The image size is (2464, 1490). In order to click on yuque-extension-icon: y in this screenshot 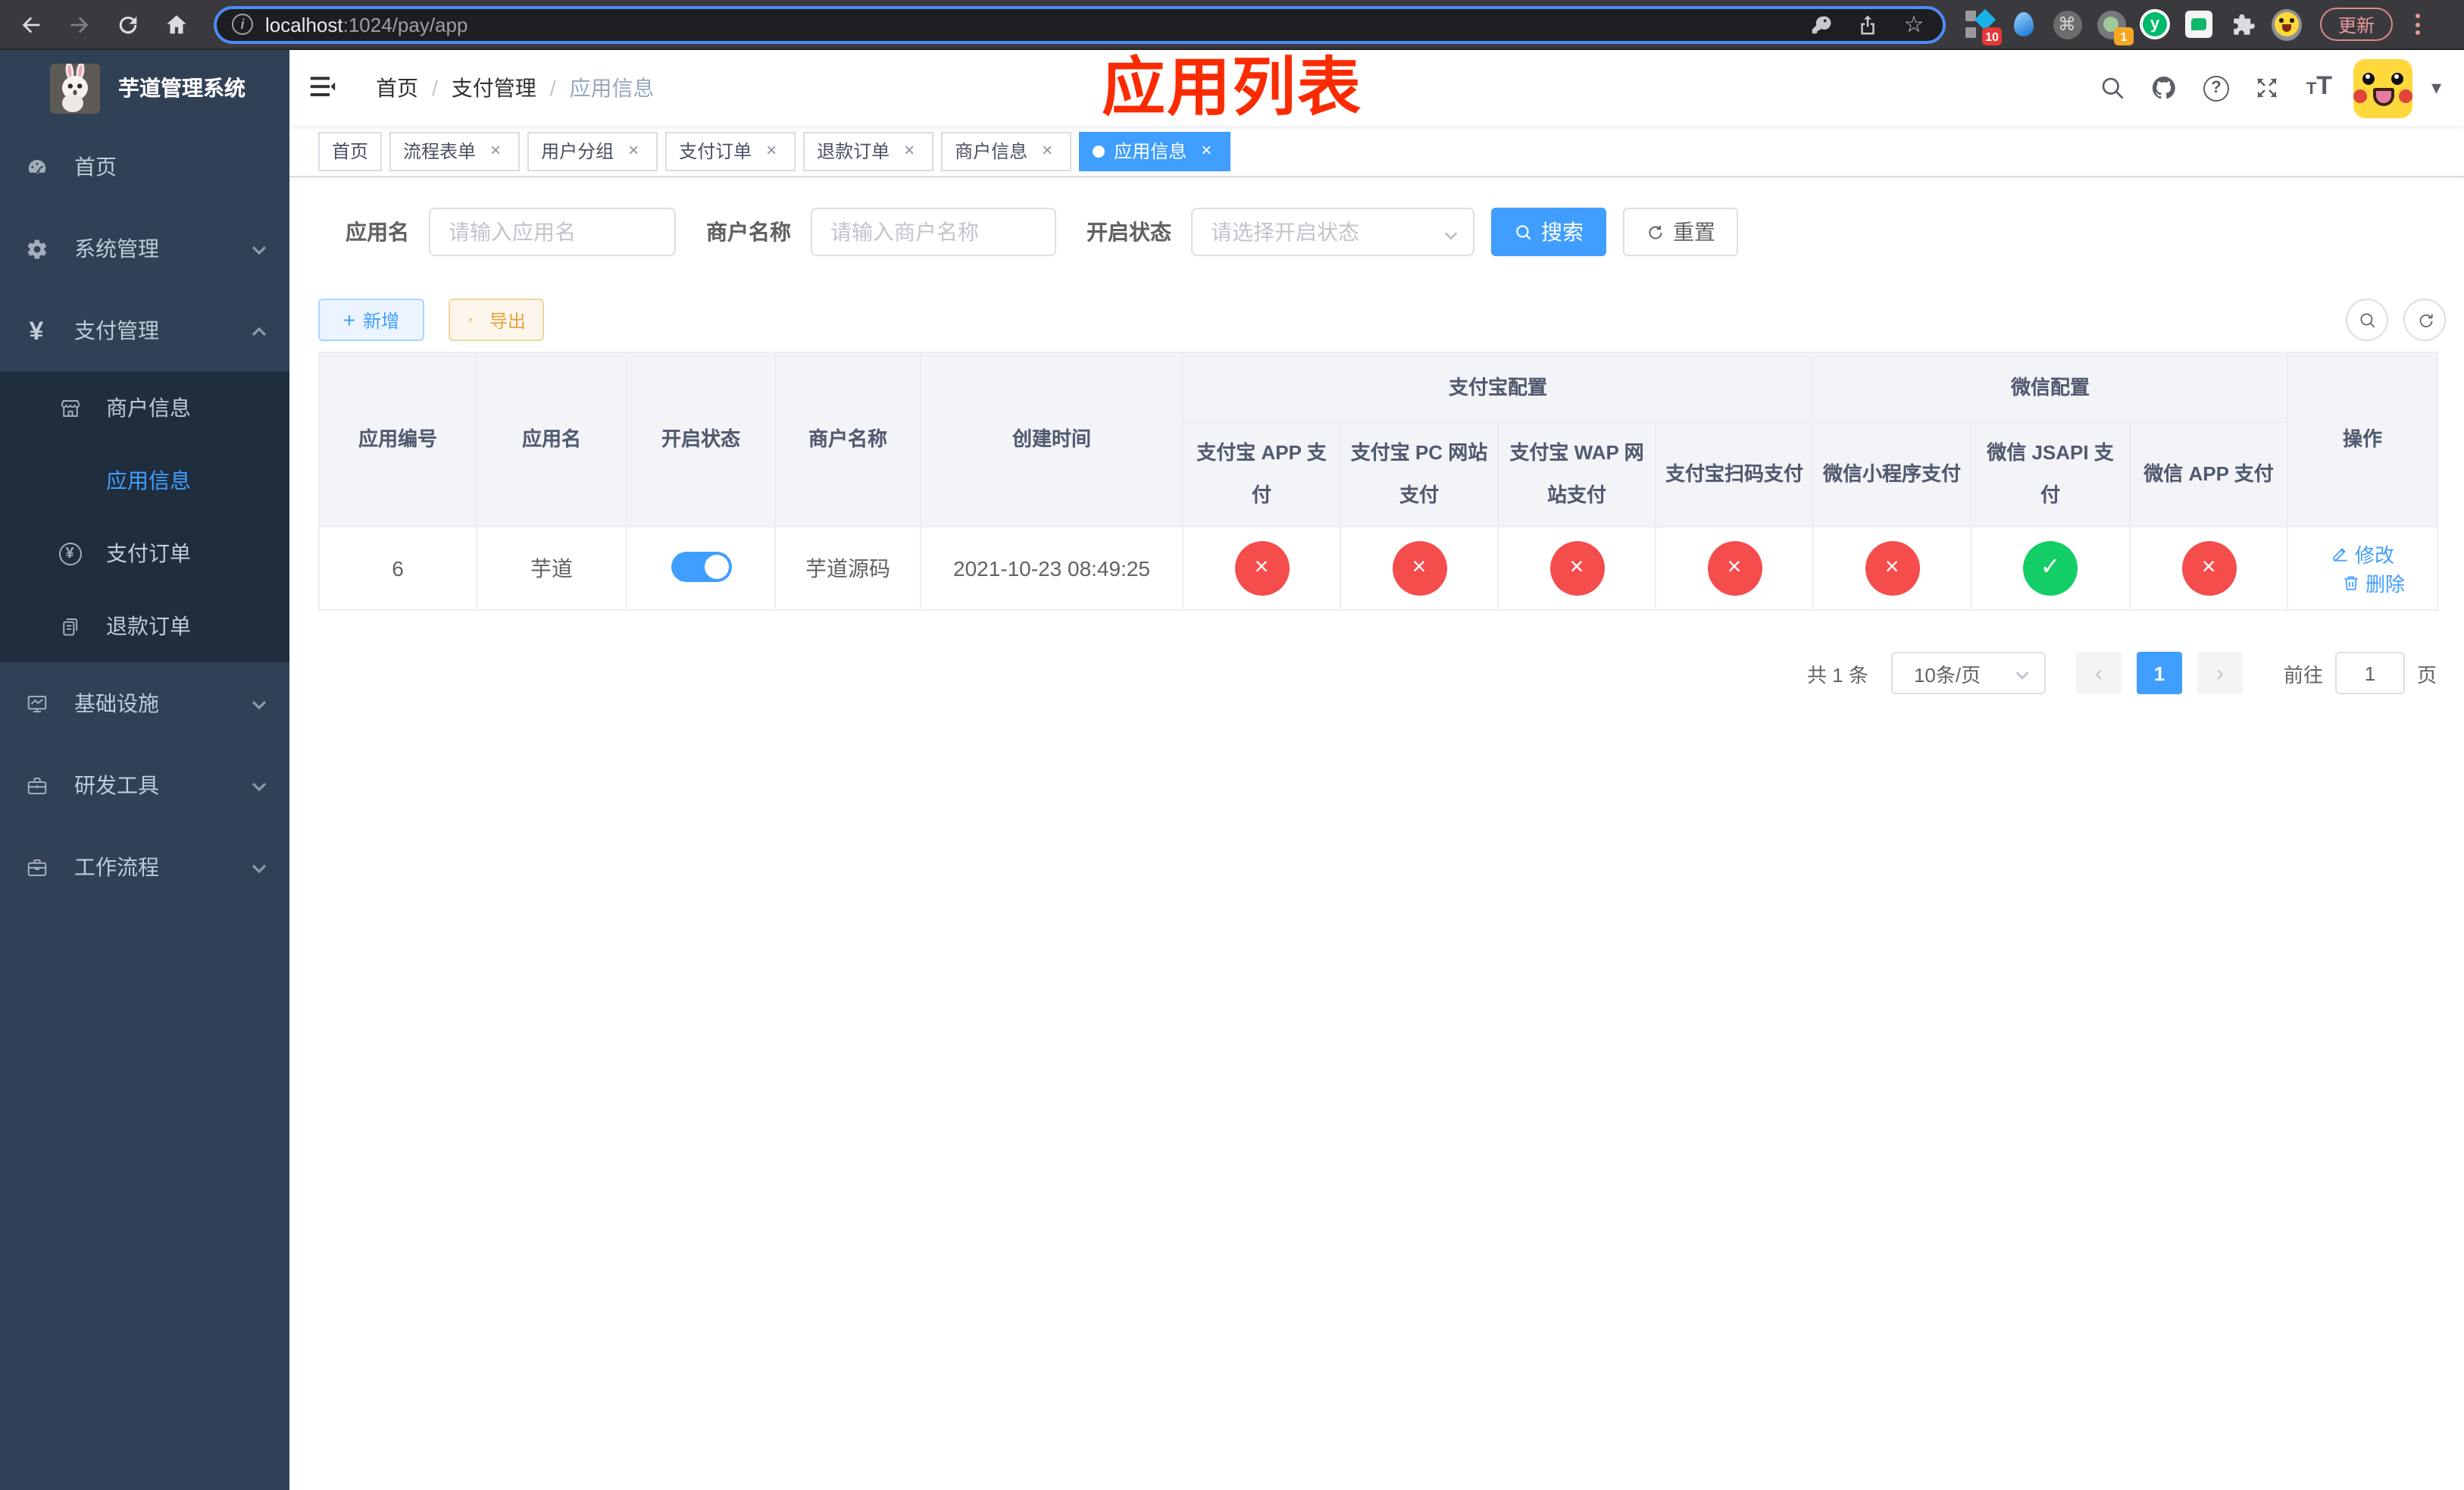, I will do `click(2155, 24)`.